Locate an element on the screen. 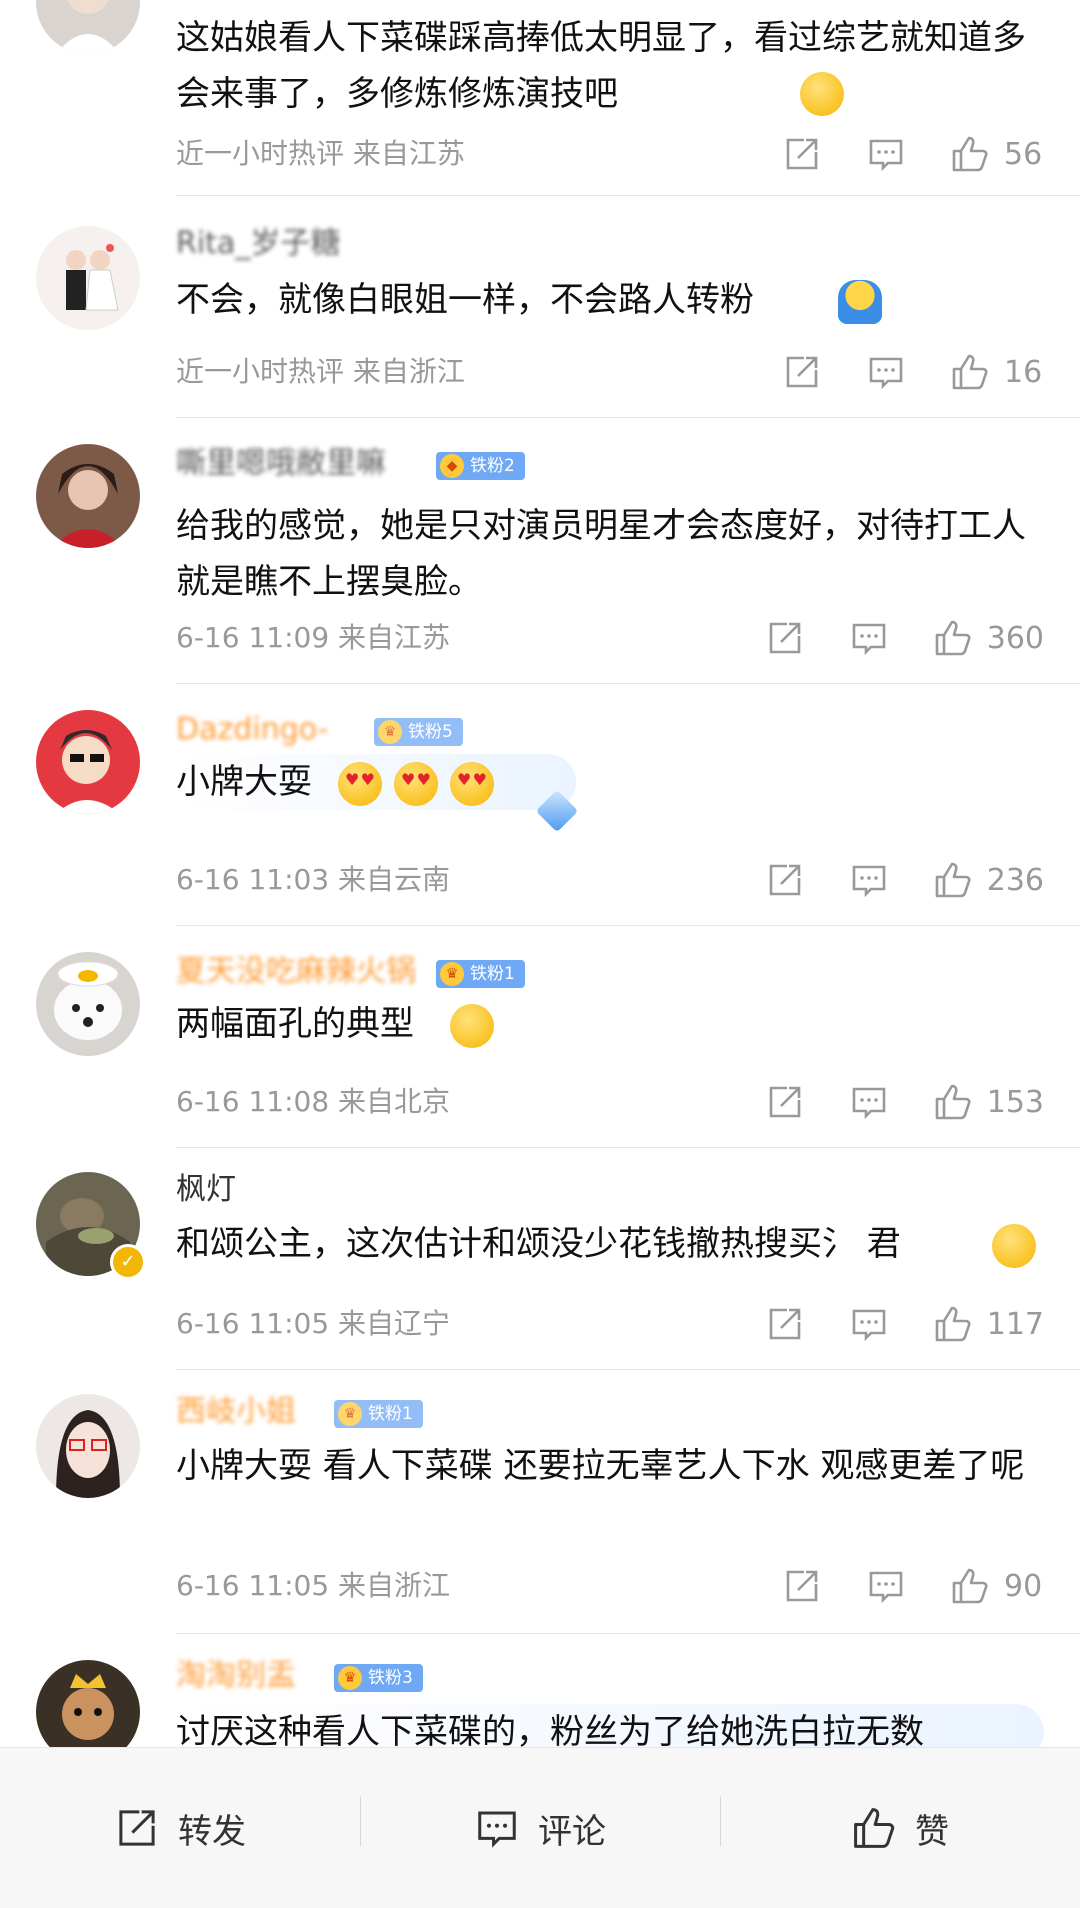 The image size is (1080, 1908). username: Dazdingo- is located at coordinates (252, 730).